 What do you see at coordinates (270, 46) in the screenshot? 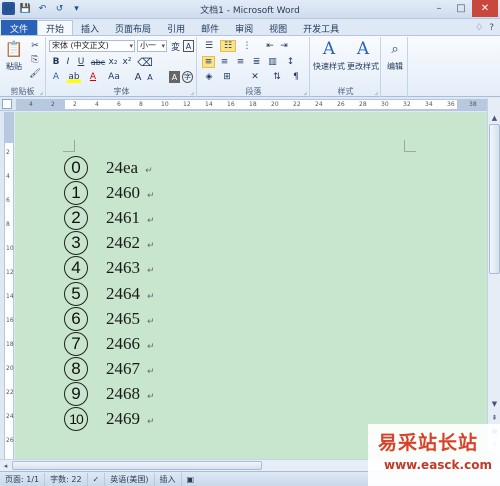
I see `decrease-indent-icon: ⇤` at bounding box center [270, 46].